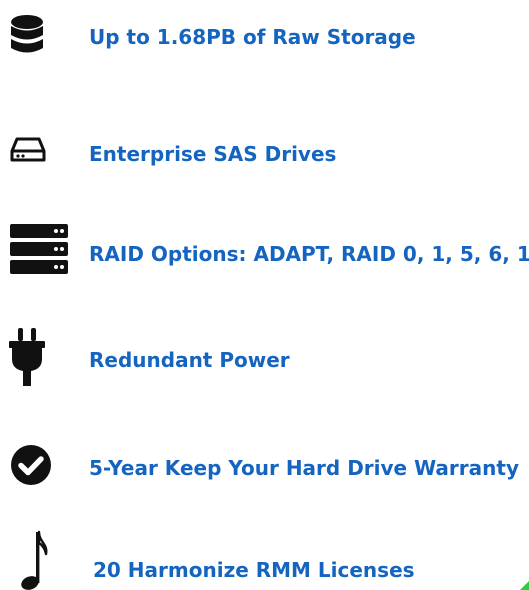 The image size is (529, 590). I want to click on feature-item-raid-options: RAID Options: ADAPT, RAID 0, 1, 5, 6, 10, so click(264, 252).